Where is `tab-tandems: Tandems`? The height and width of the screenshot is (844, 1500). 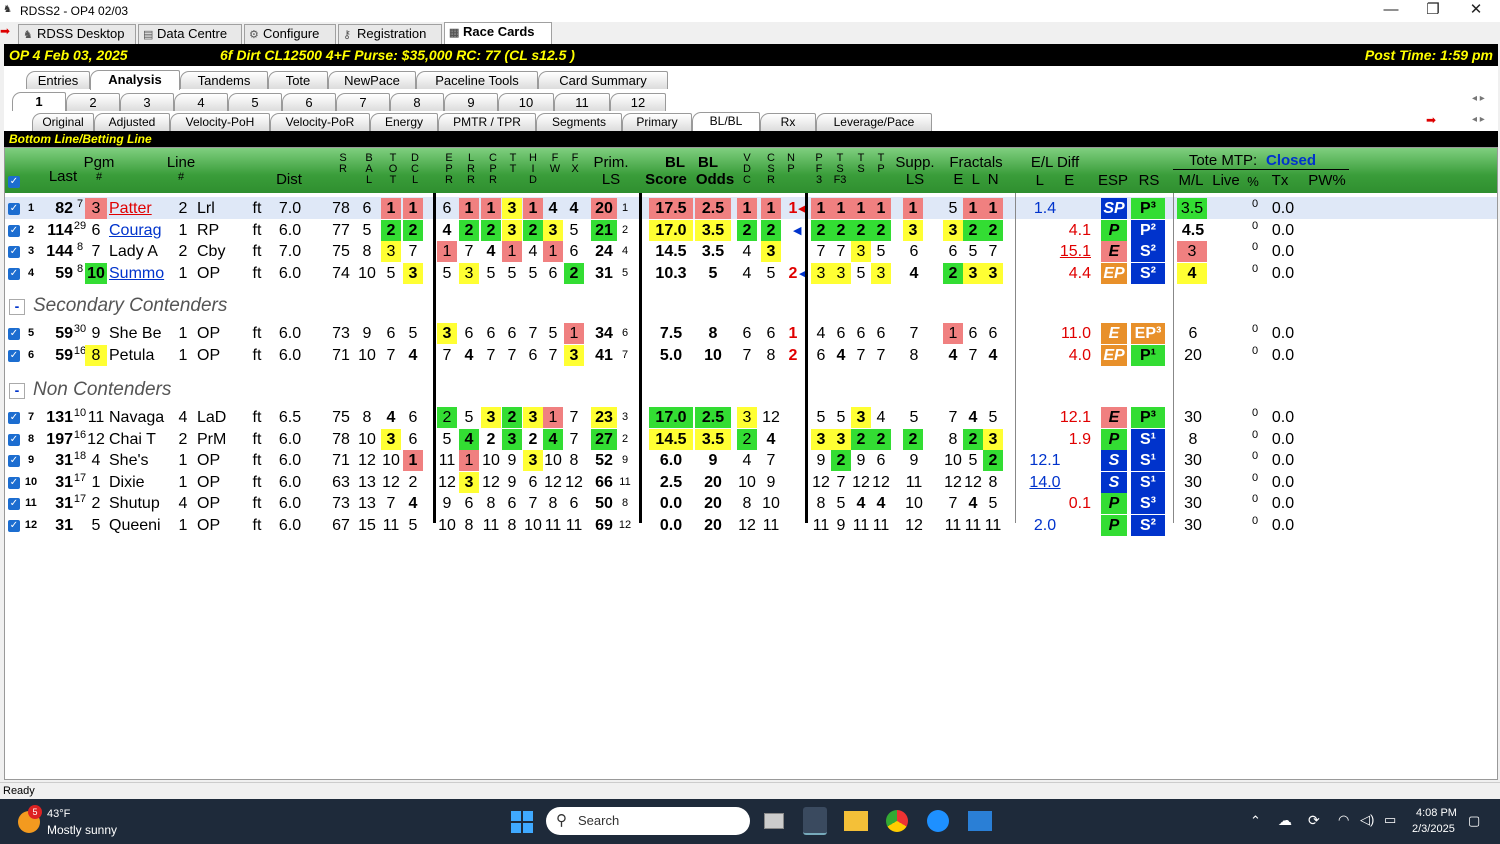
tab-tandems: Tandems is located at coordinates (224, 80).